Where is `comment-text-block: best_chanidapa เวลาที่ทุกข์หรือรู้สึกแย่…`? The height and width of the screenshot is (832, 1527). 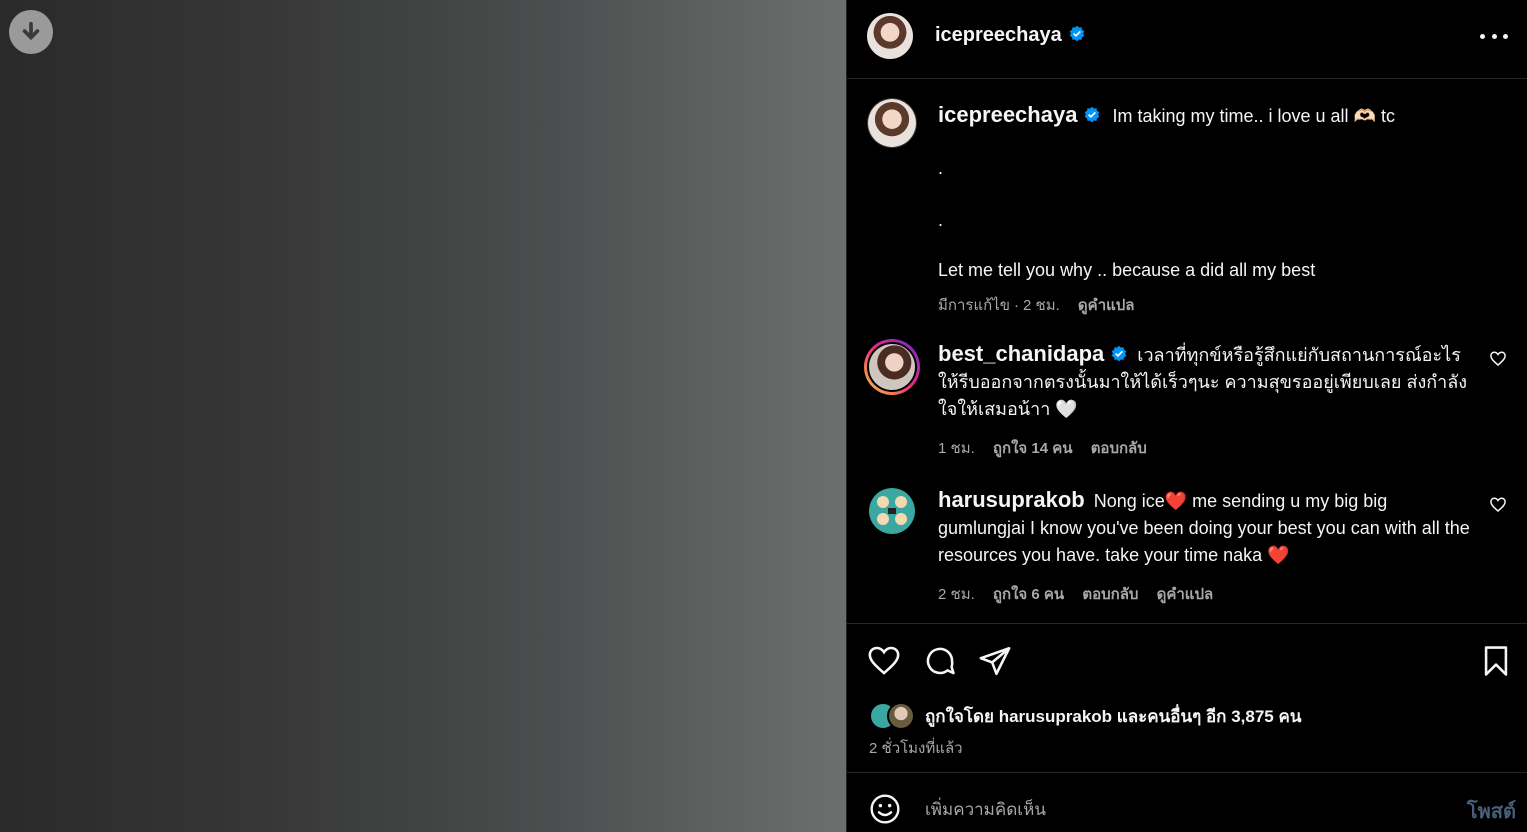 comment-text-block: best_chanidapa เวลาที่ทุกข์หรือรู้สึกแย่… is located at coordinates (1206, 381).